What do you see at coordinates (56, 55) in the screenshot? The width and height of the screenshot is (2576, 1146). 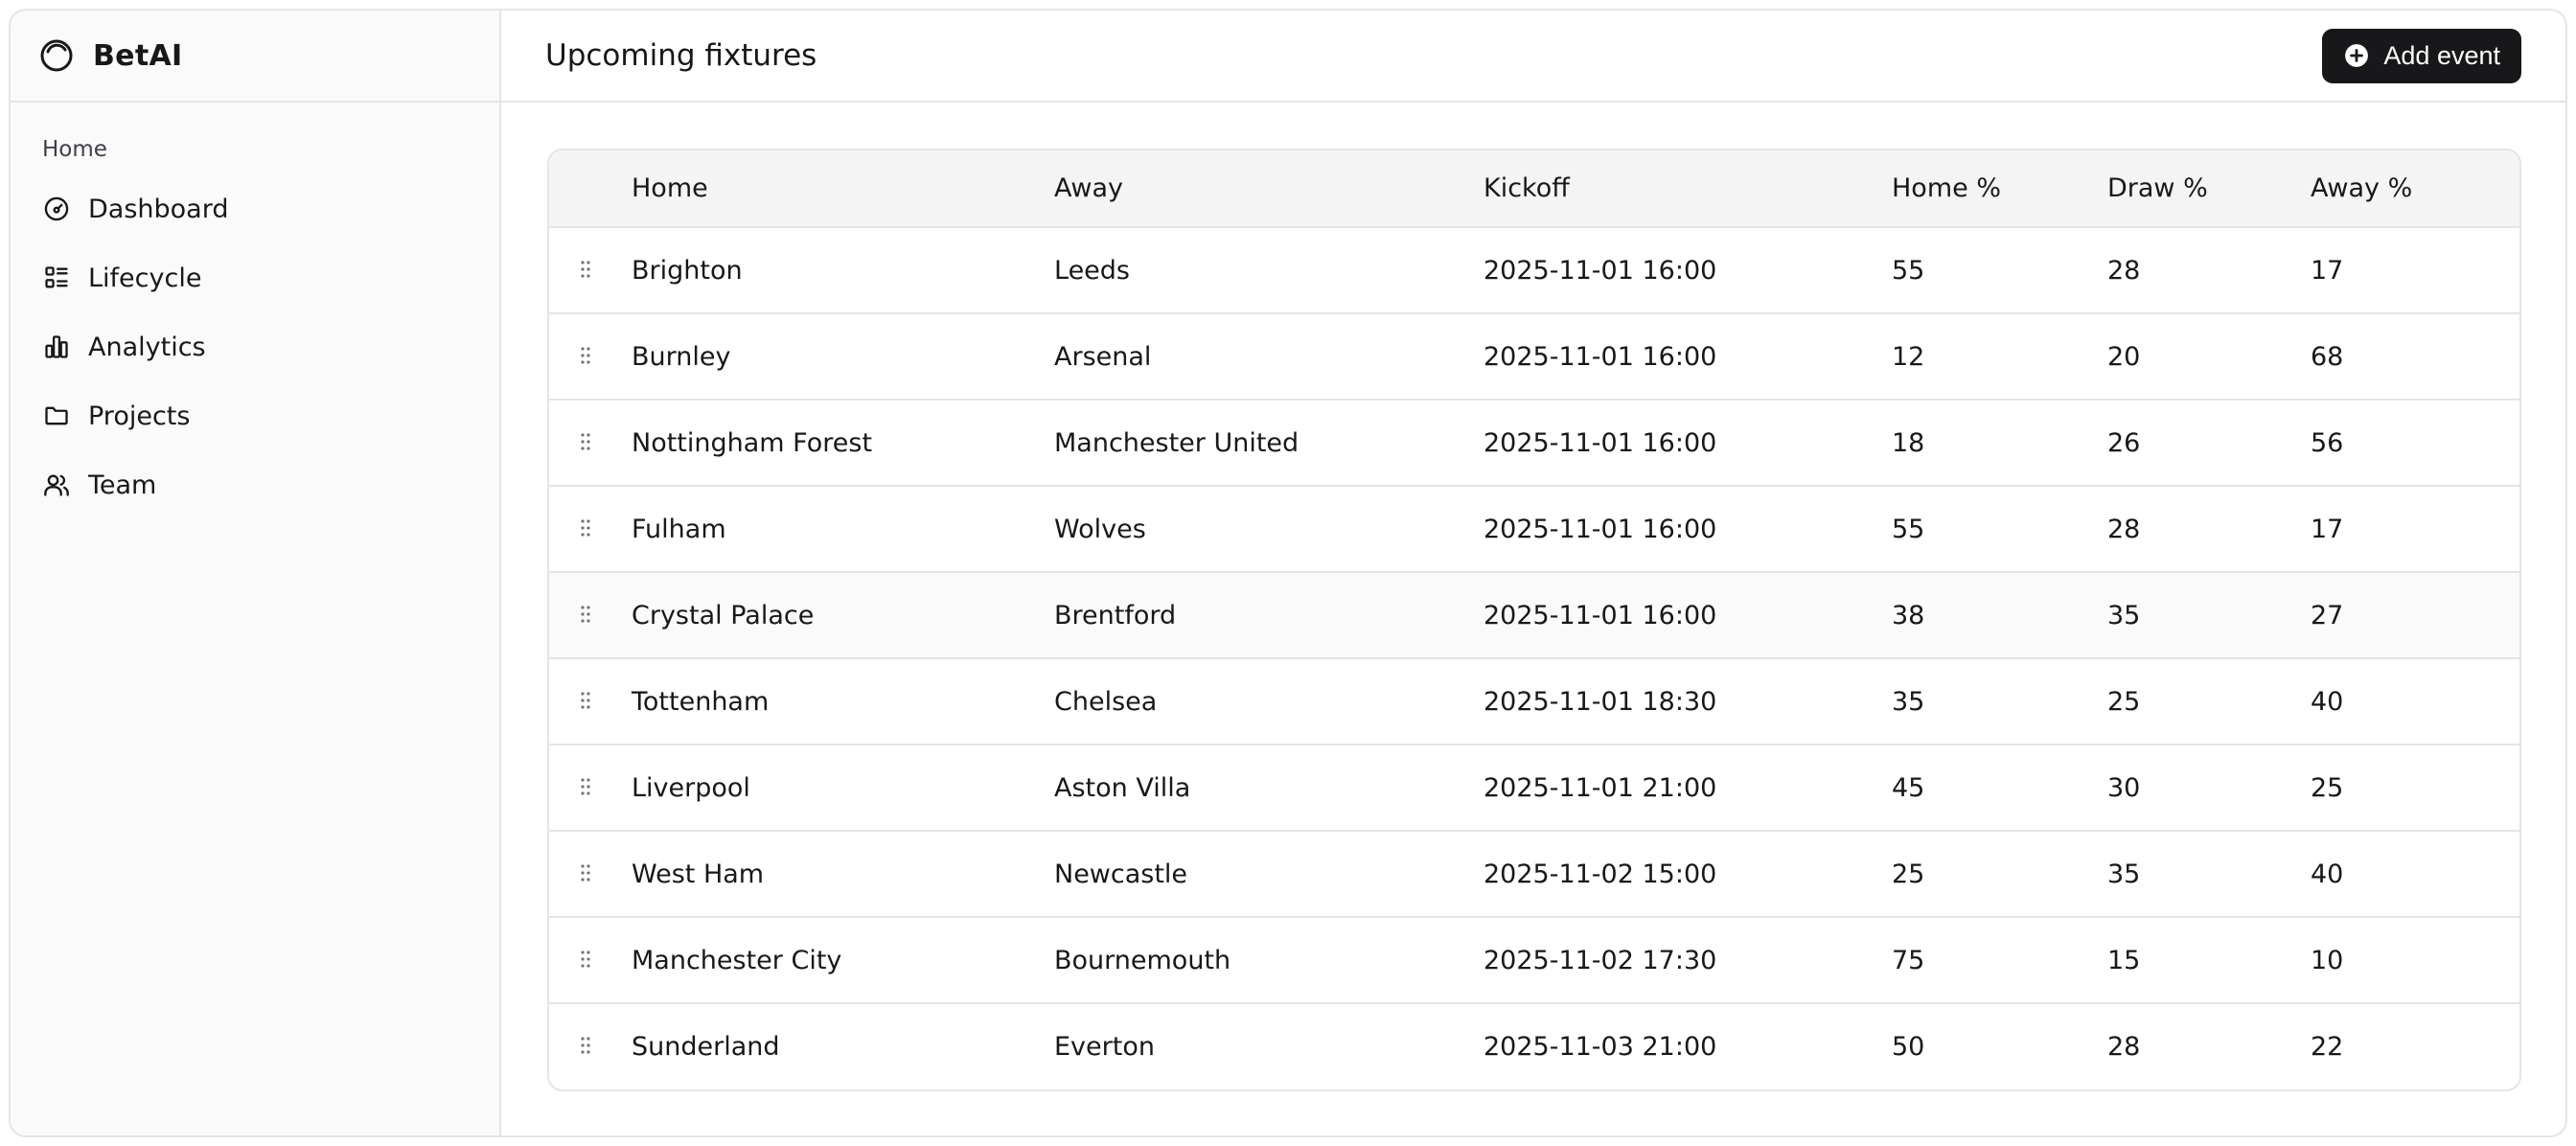 I see `brand-logo-icon` at bounding box center [56, 55].